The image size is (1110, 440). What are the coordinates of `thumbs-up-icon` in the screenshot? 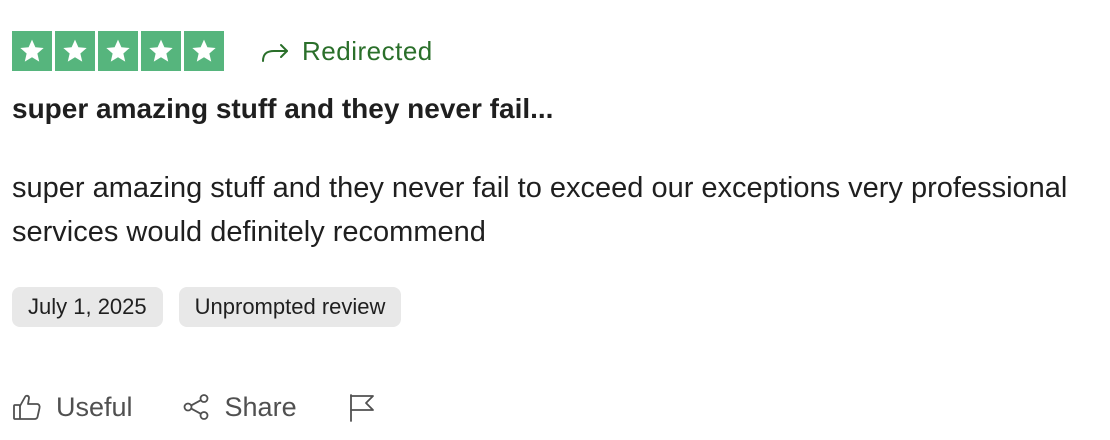 It's located at (27, 407).